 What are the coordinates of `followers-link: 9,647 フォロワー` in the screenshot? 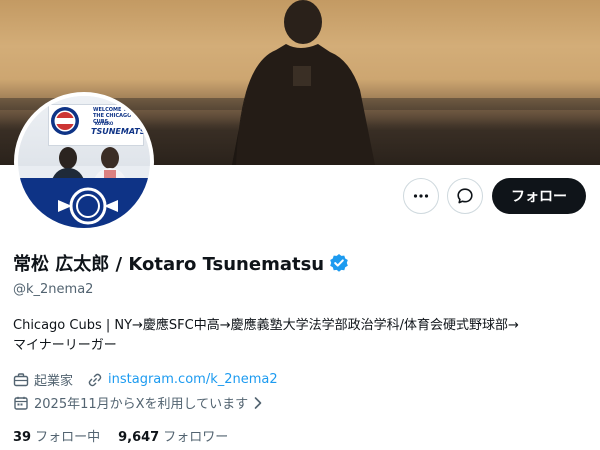 It's located at (173, 435).